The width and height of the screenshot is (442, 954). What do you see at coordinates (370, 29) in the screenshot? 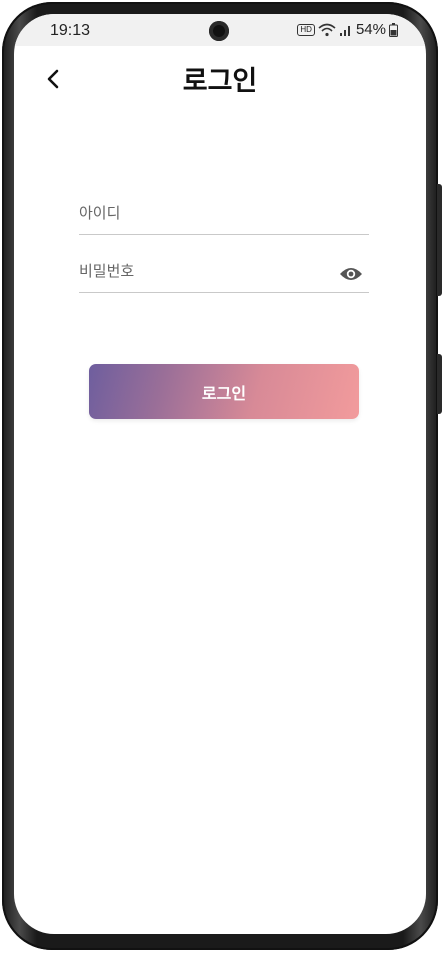
I see `battery-percent: 54%` at bounding box center [370, 29].